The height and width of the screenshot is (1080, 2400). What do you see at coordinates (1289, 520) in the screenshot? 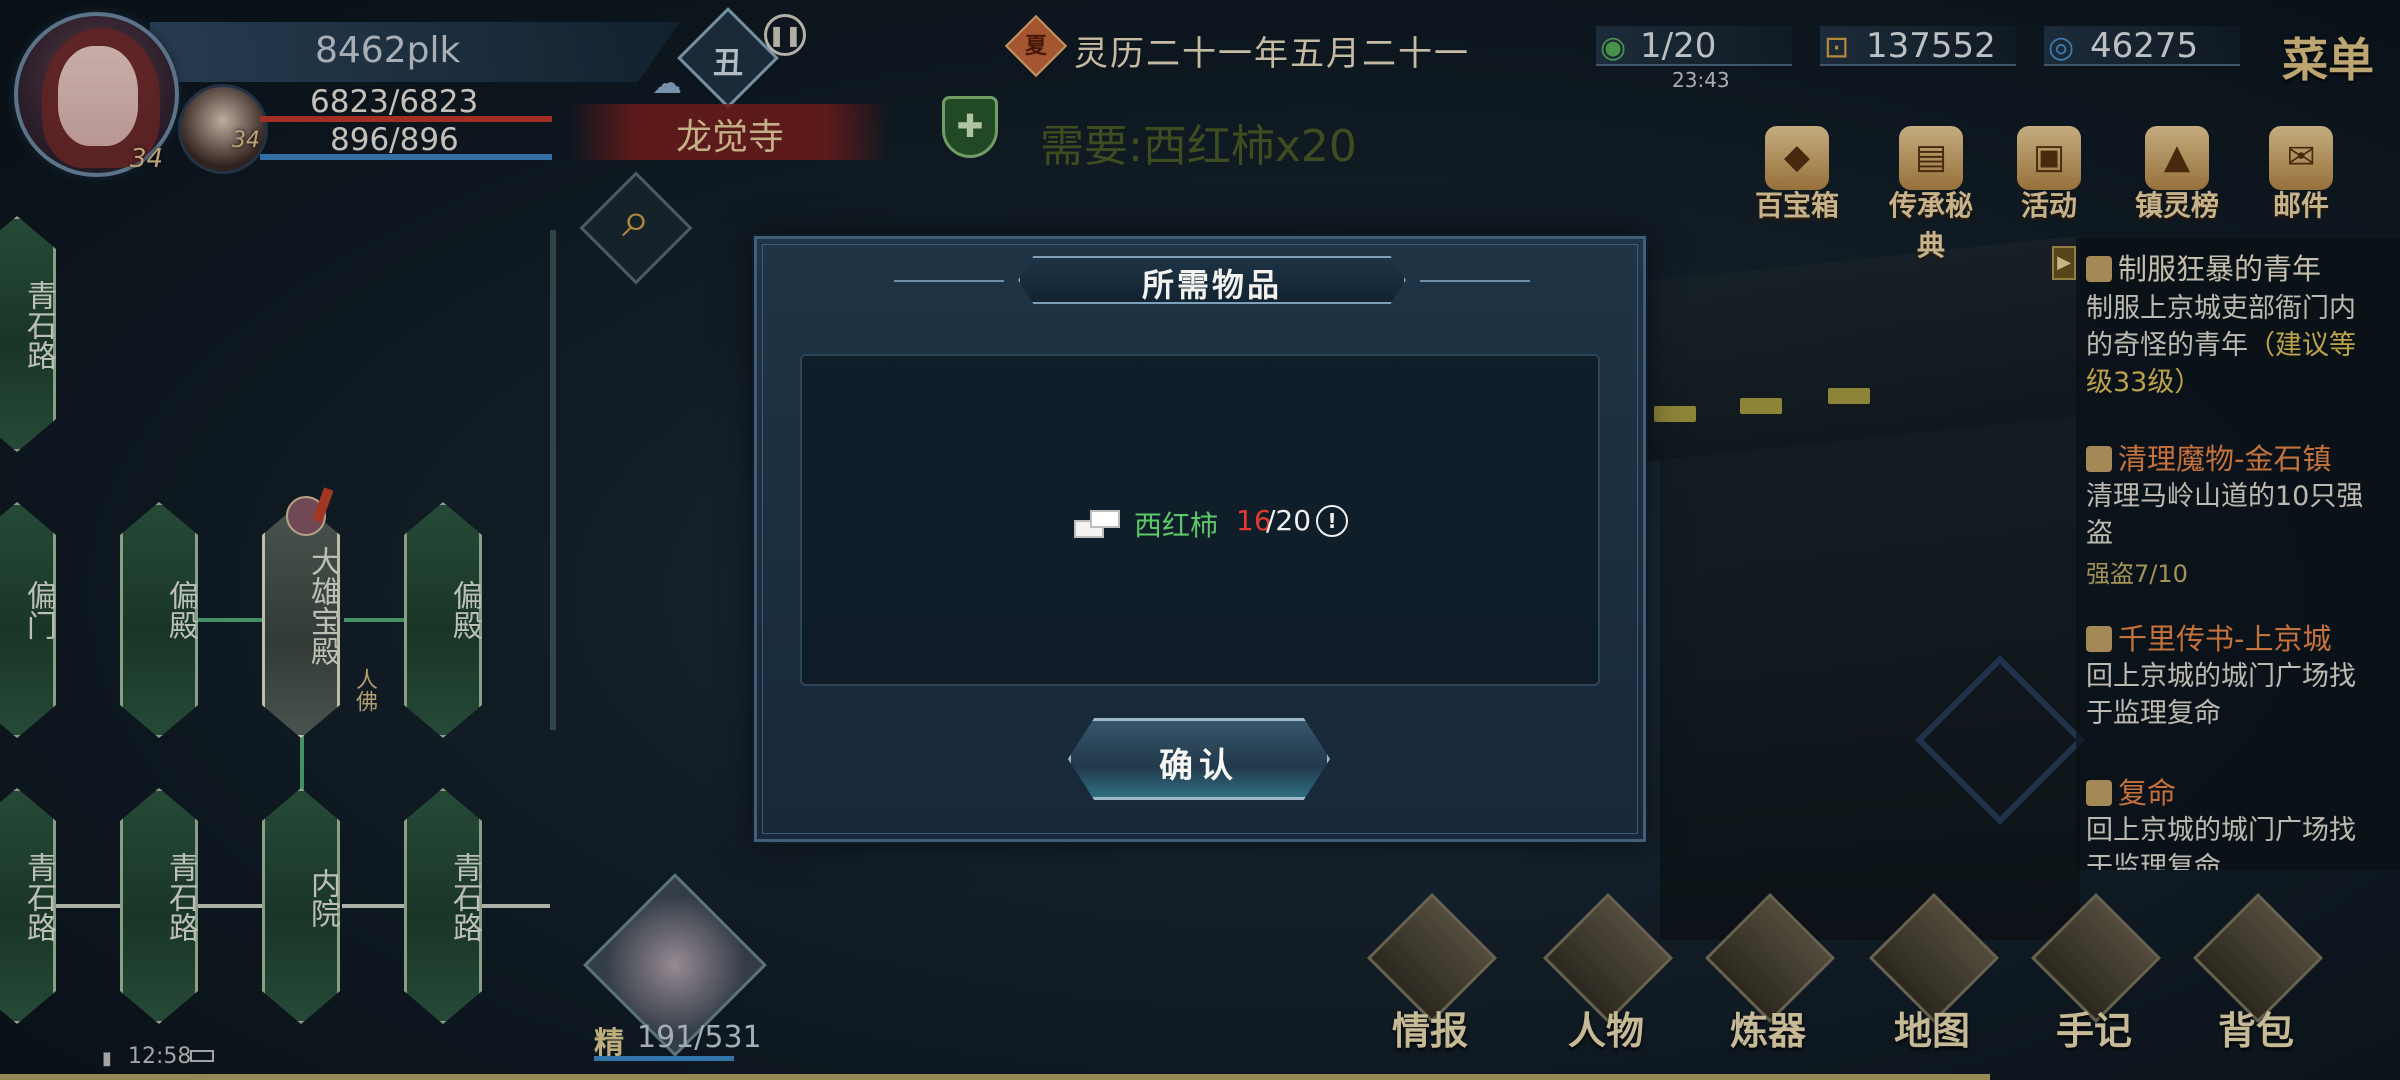
I see `item-required-count: /20` at bounding box center [1289, 520].